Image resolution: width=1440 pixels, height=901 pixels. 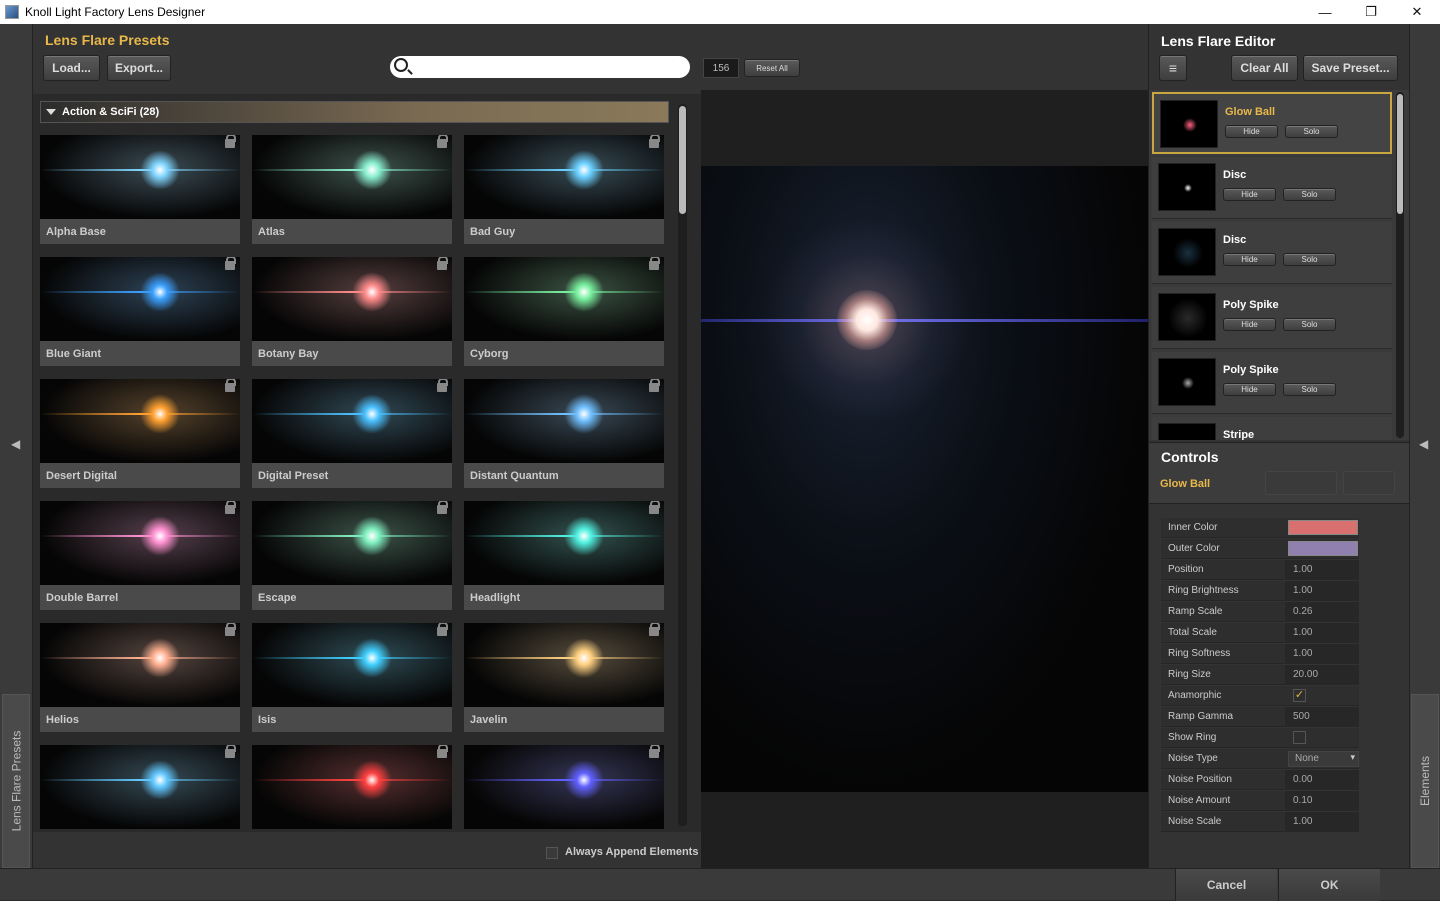 What do you see at coordinates (682, 465) in the screenshot?
I see `presets-scrollbar` at bounding box center [682, 465].